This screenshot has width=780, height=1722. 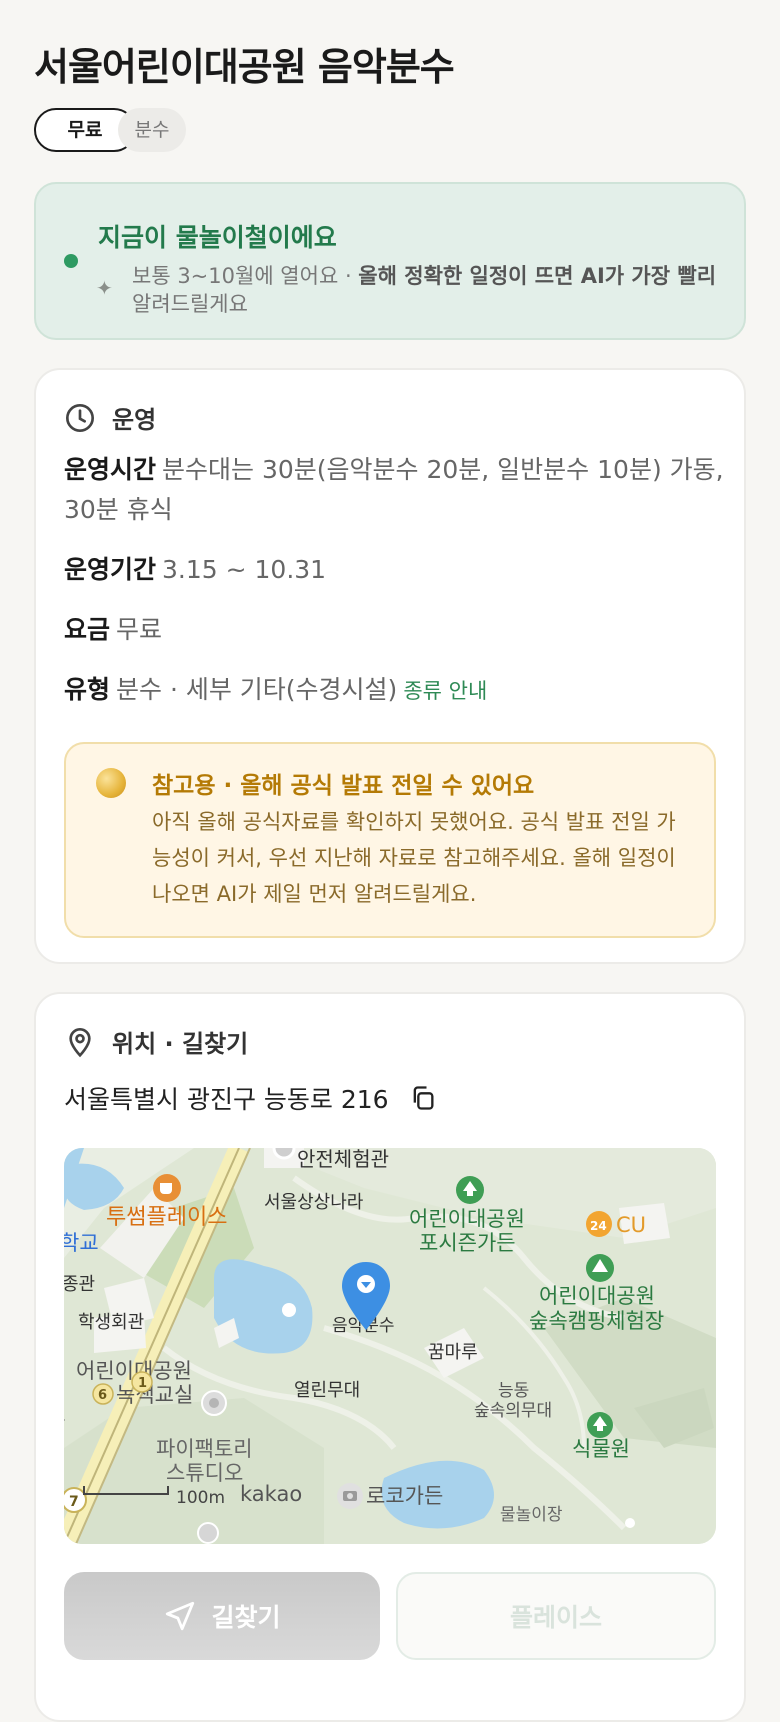 I want to click on directions-label: 길찾기, so click(x=246, y=1617).